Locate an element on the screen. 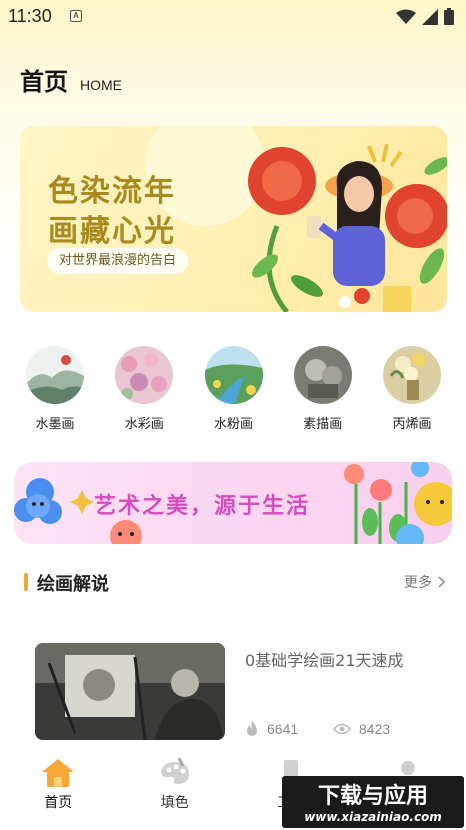 Image resolution: width=466 pixels, height=830 pixels. home-icon is located at coordinates (58, 773).